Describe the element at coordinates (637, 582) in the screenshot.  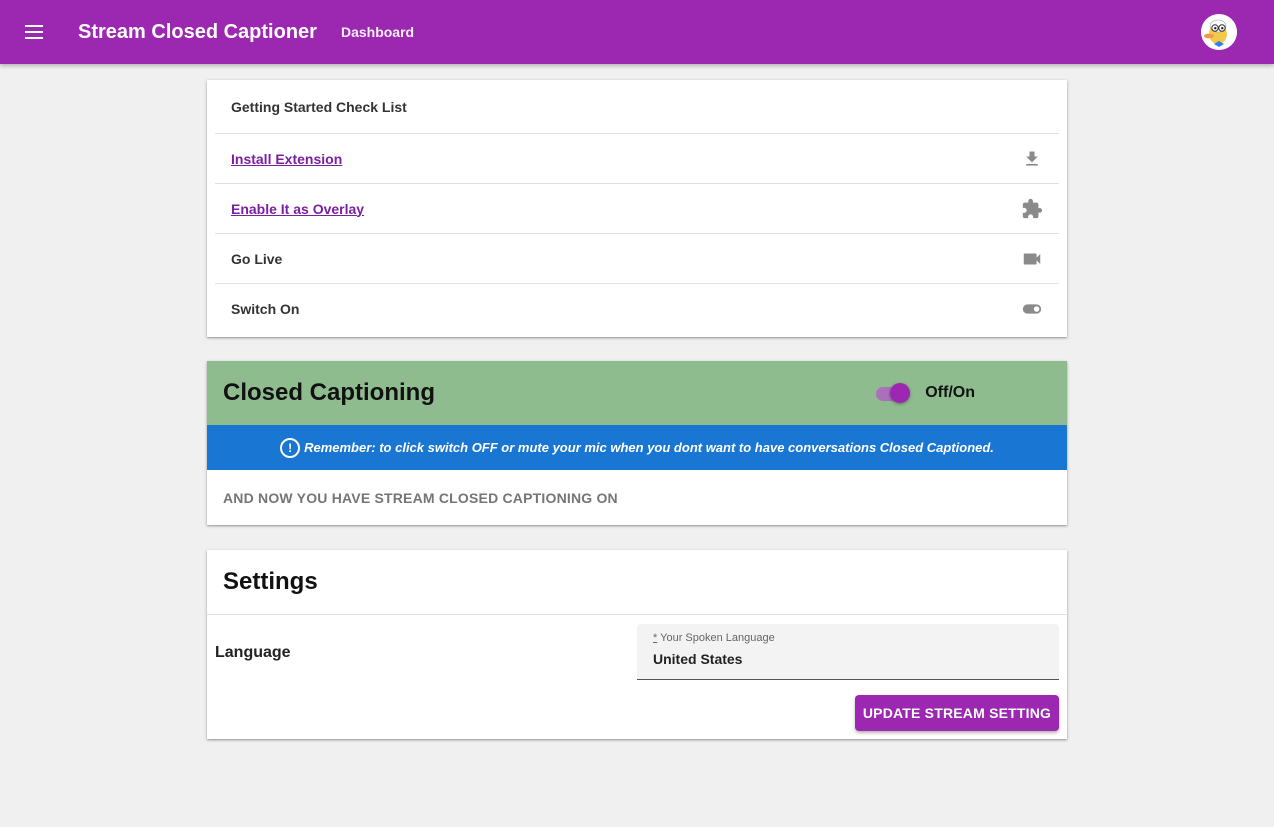
I see `settings-title: Settings` at that location.